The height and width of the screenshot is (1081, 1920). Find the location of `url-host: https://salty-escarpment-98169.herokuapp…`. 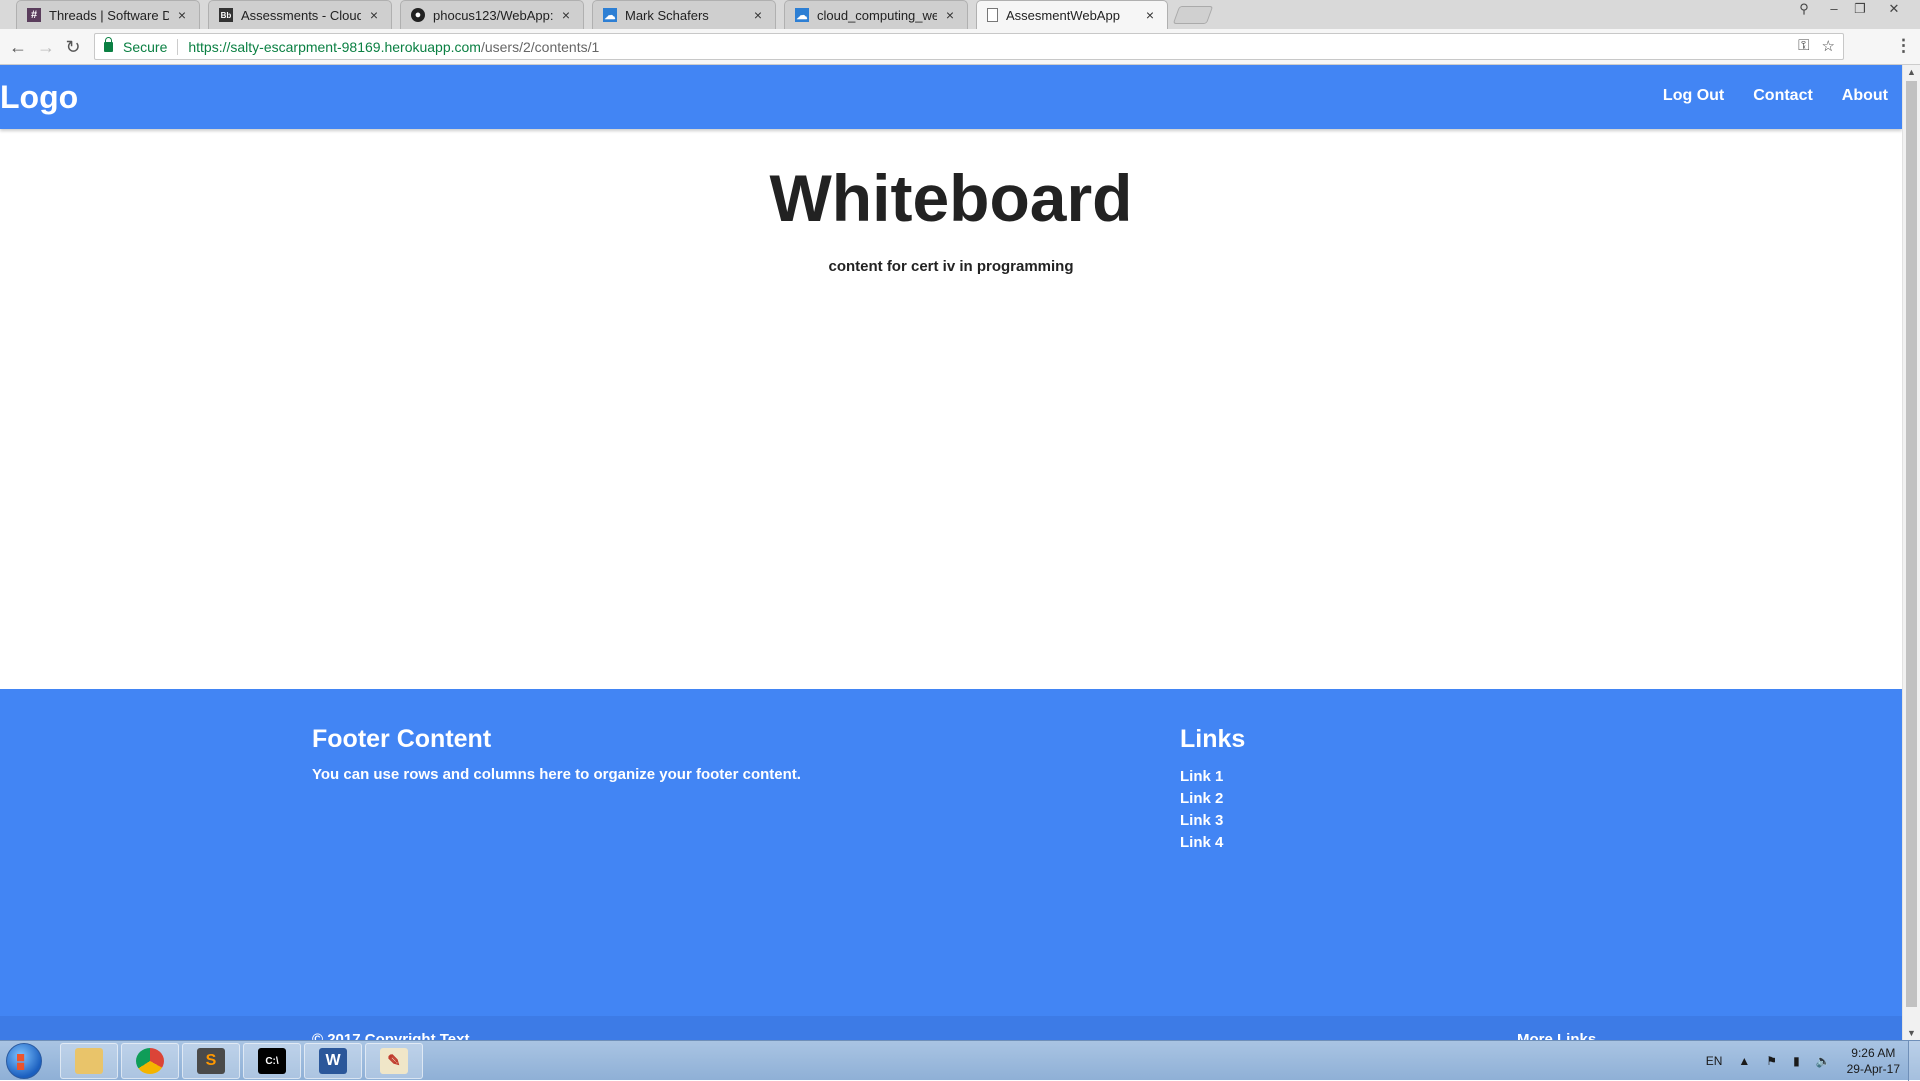

url-host: https://salty-escarpment-98169.herokuapp… is located at coordinates (334, 47).